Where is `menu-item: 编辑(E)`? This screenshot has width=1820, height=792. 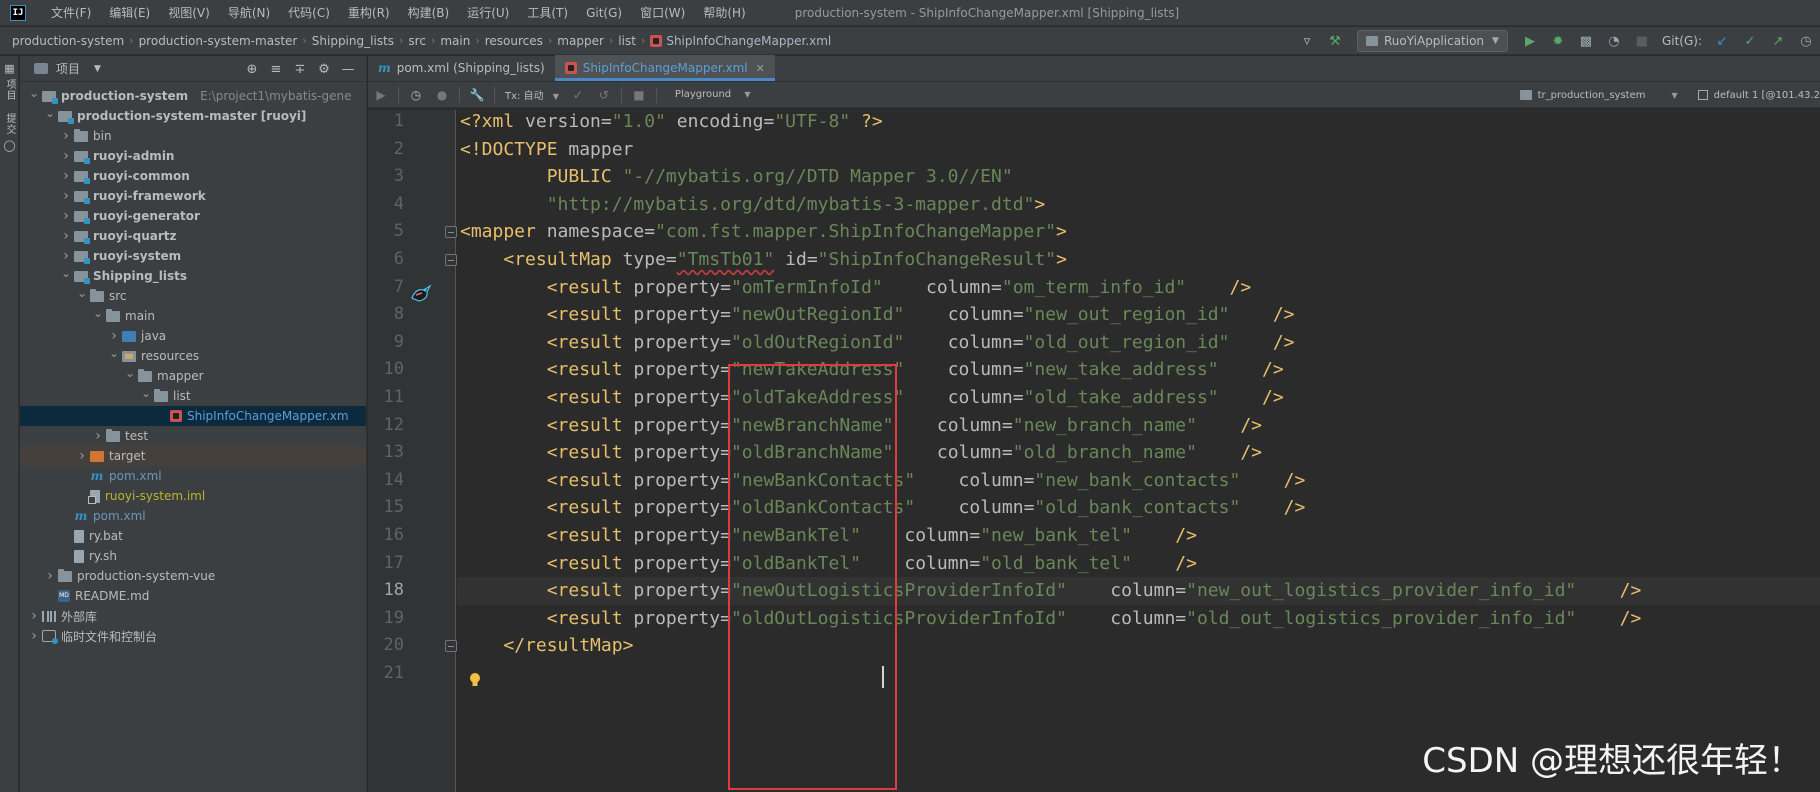
menu-item: 编辑(E) is located at coordinates (129, 13).